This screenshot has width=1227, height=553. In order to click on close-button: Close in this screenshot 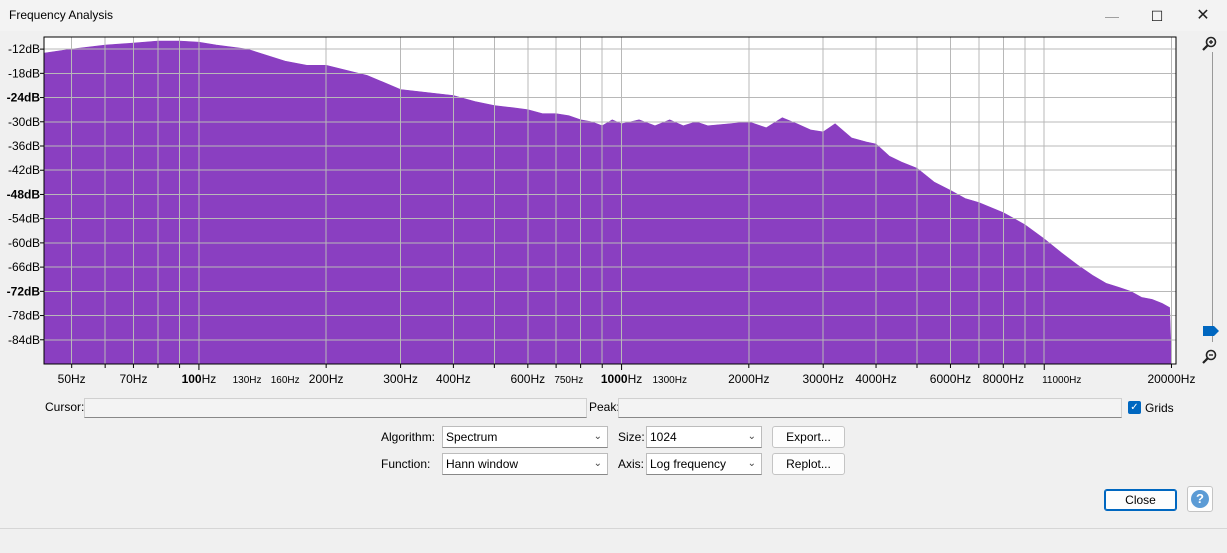, I will do `click(1140, 500)`.